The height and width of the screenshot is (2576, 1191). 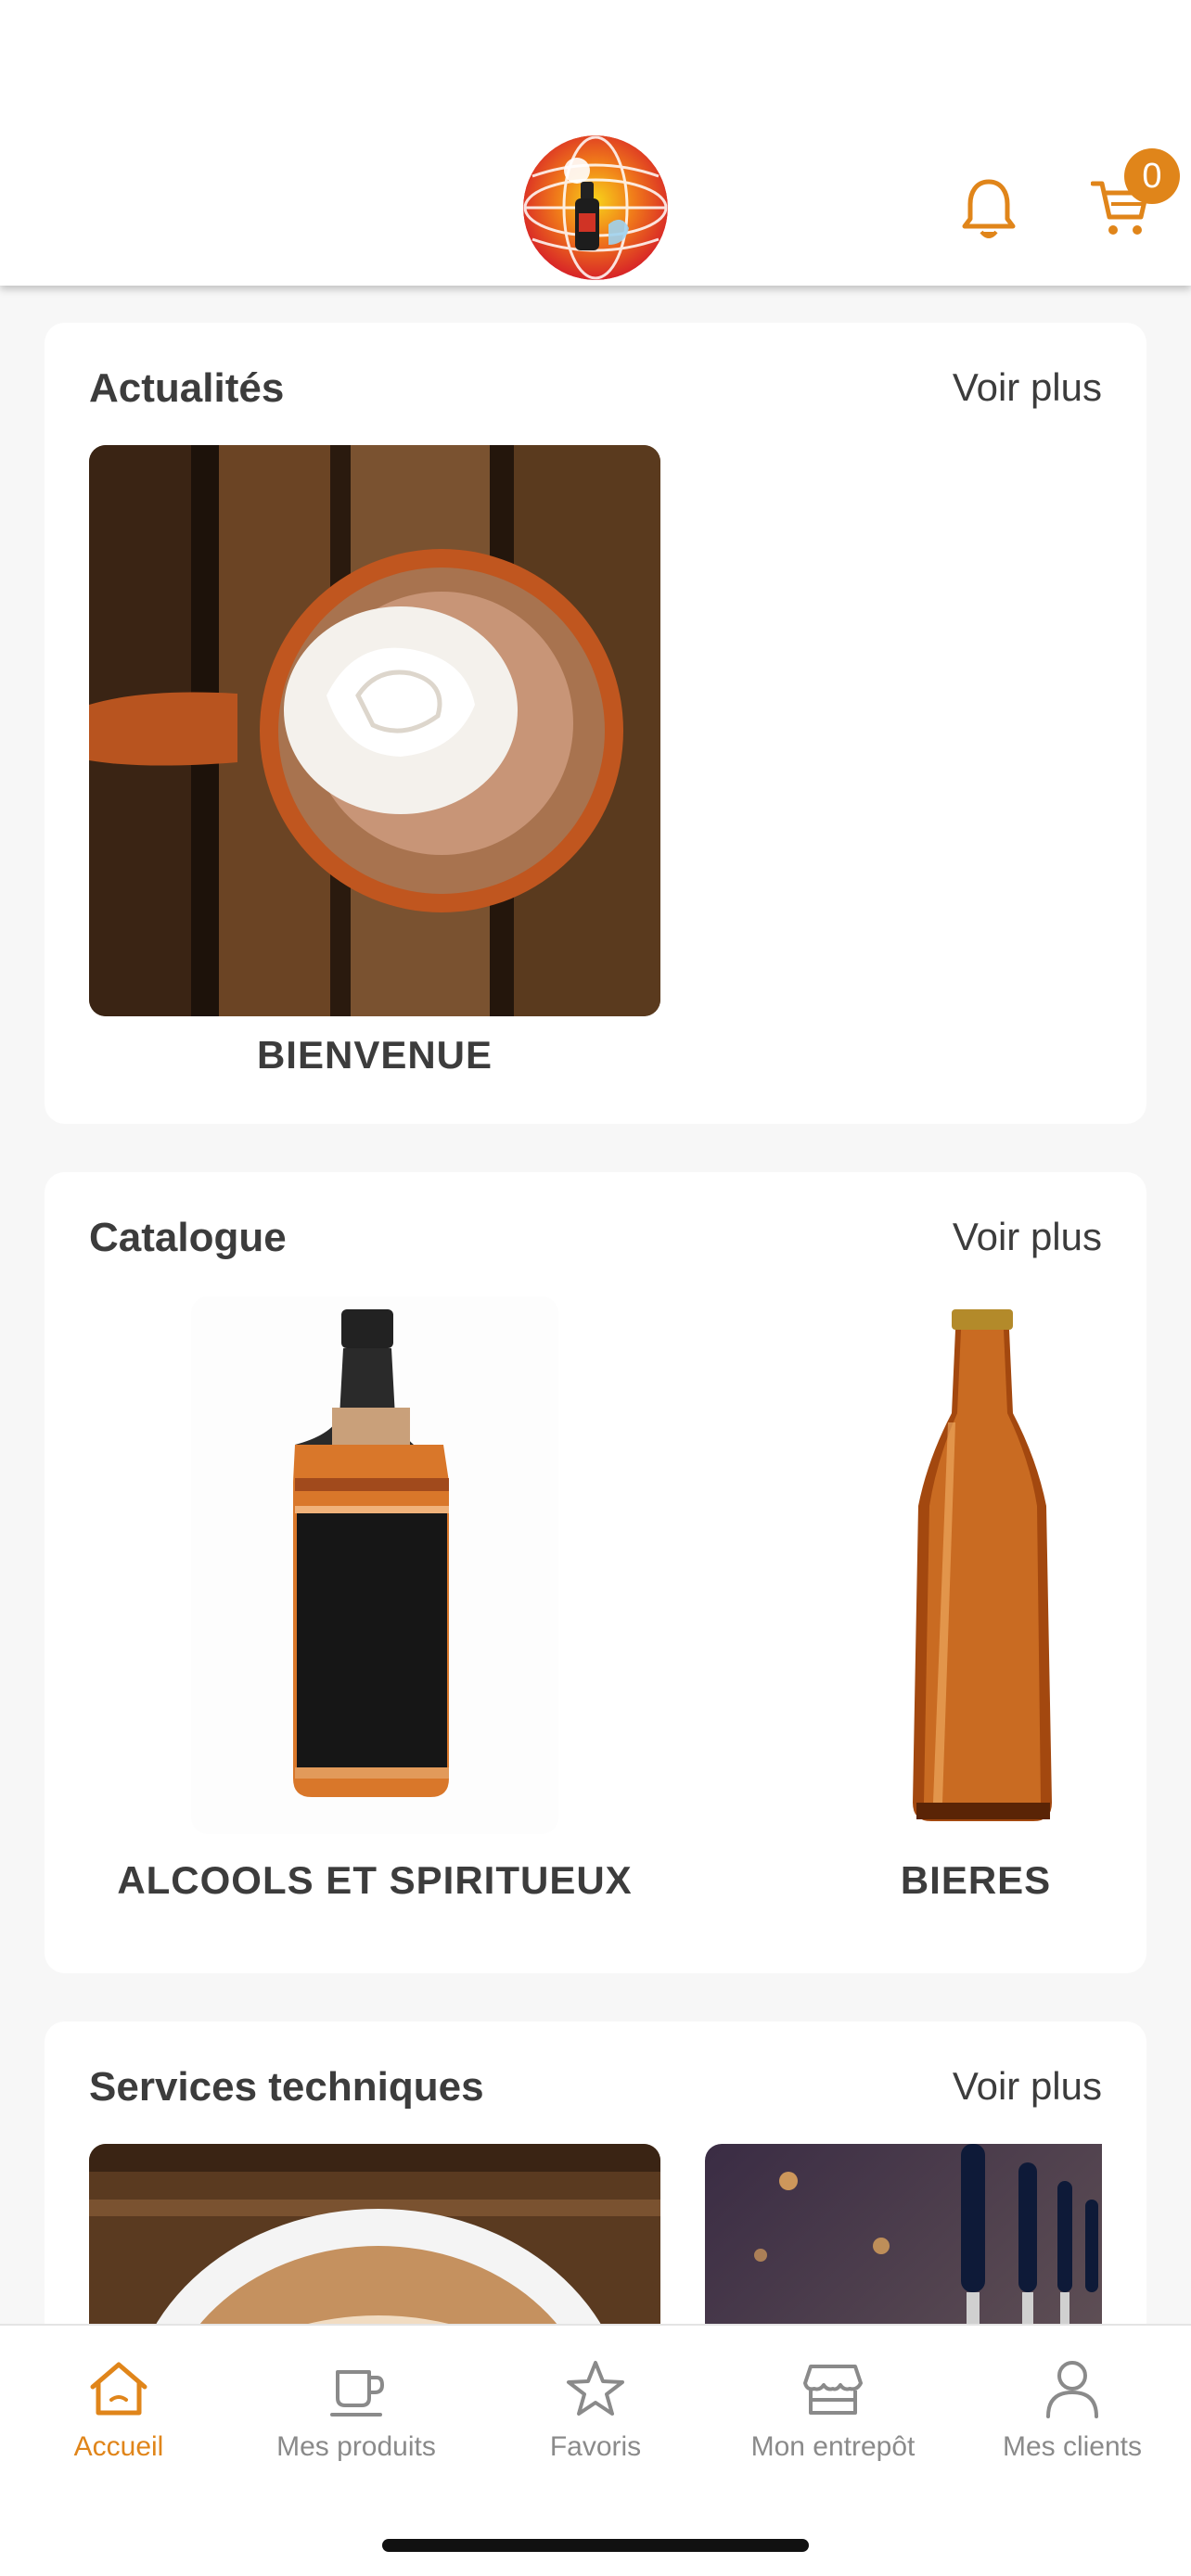 I want to click on news-card-image, so click(x=374, y=730).